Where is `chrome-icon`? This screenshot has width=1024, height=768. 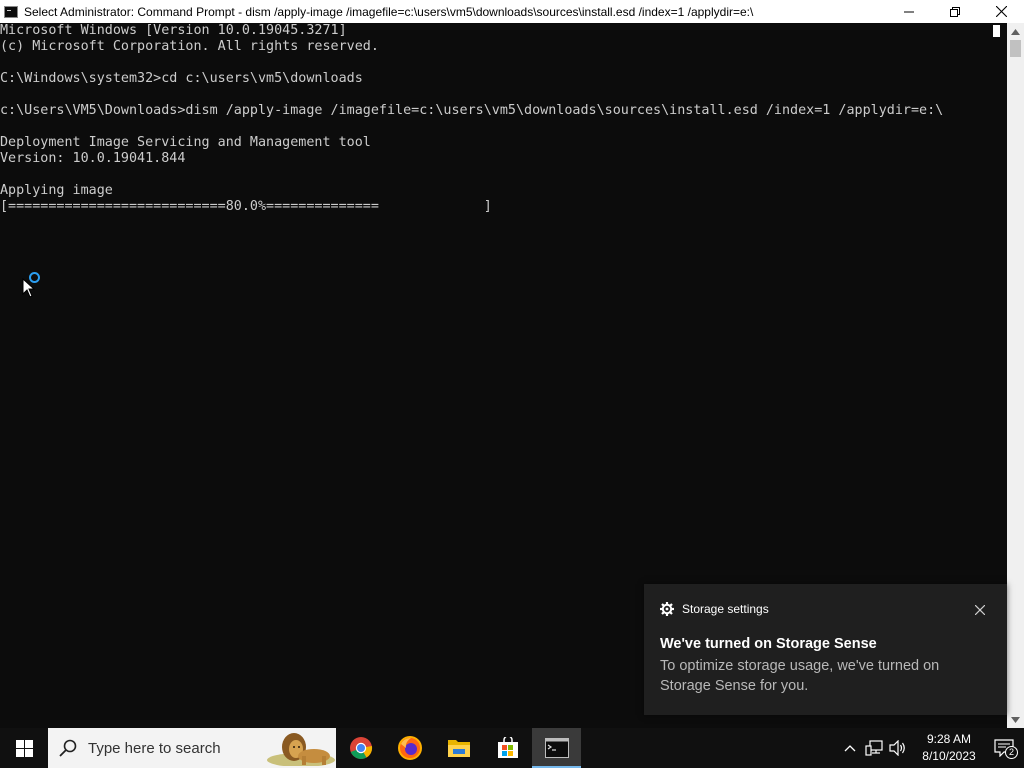 chrome-icon is located at coordinates (360, 748).